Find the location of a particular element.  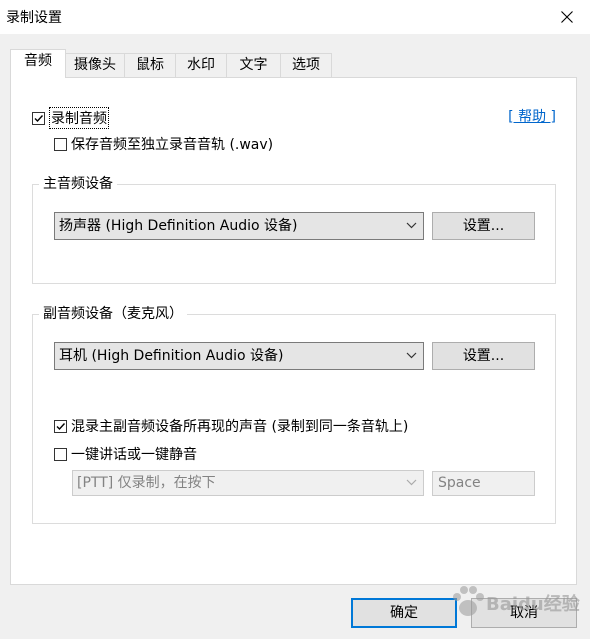

record-audio-checkbox: 录制音频 is located at coordinates (70, 118).